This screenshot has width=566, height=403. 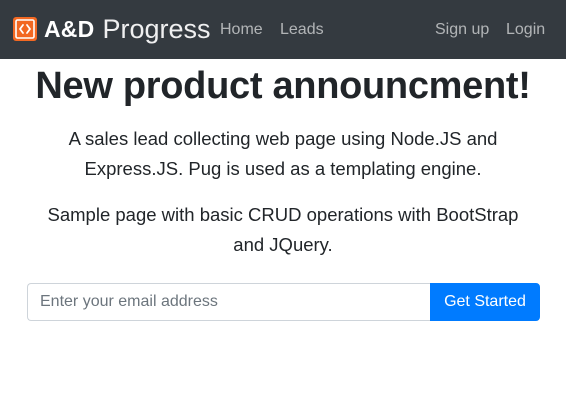 I want to click on nav-link-leads: Leads, so click(x=302, y=30).